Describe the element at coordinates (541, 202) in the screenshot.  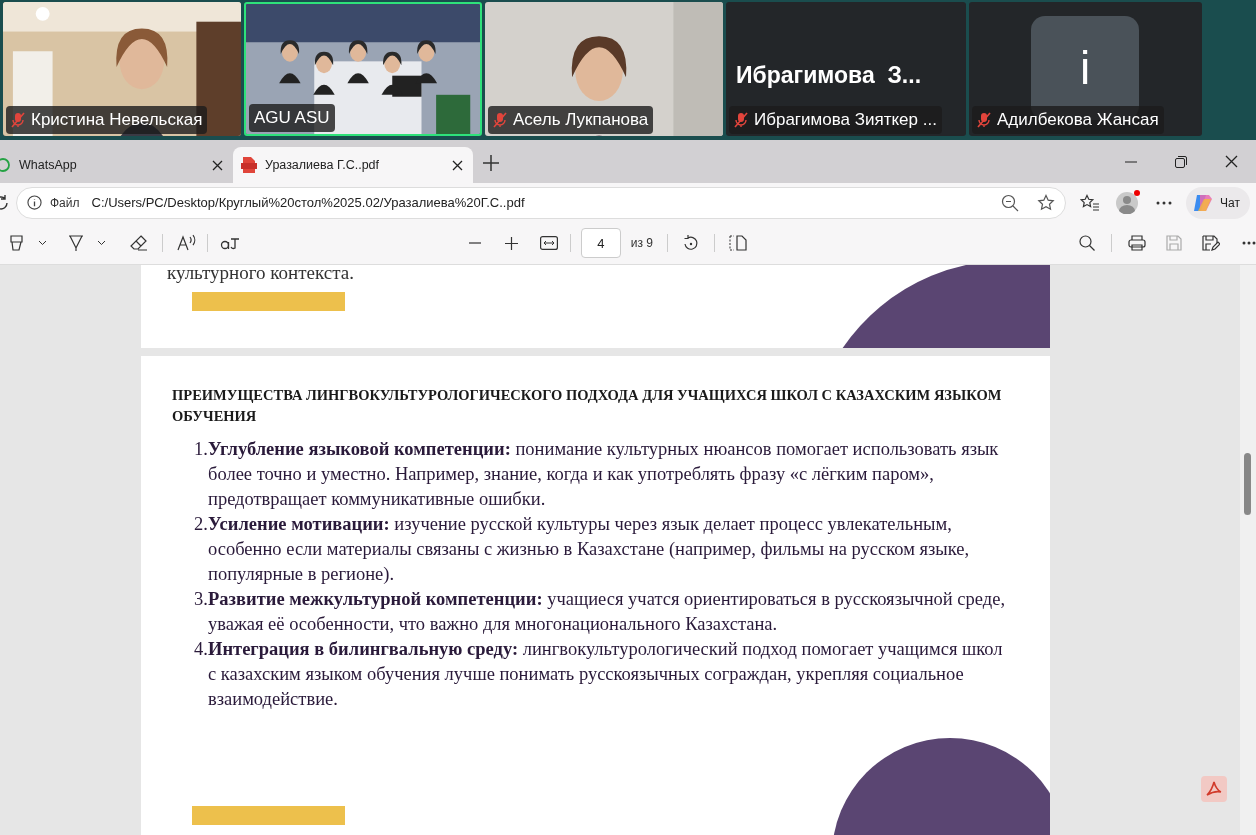
I see `address-bar: Файл C:/Users/PC/Desktop/Круглый%20стол%2025.02/Уразалиева%20Г.С..pdf` at that location.